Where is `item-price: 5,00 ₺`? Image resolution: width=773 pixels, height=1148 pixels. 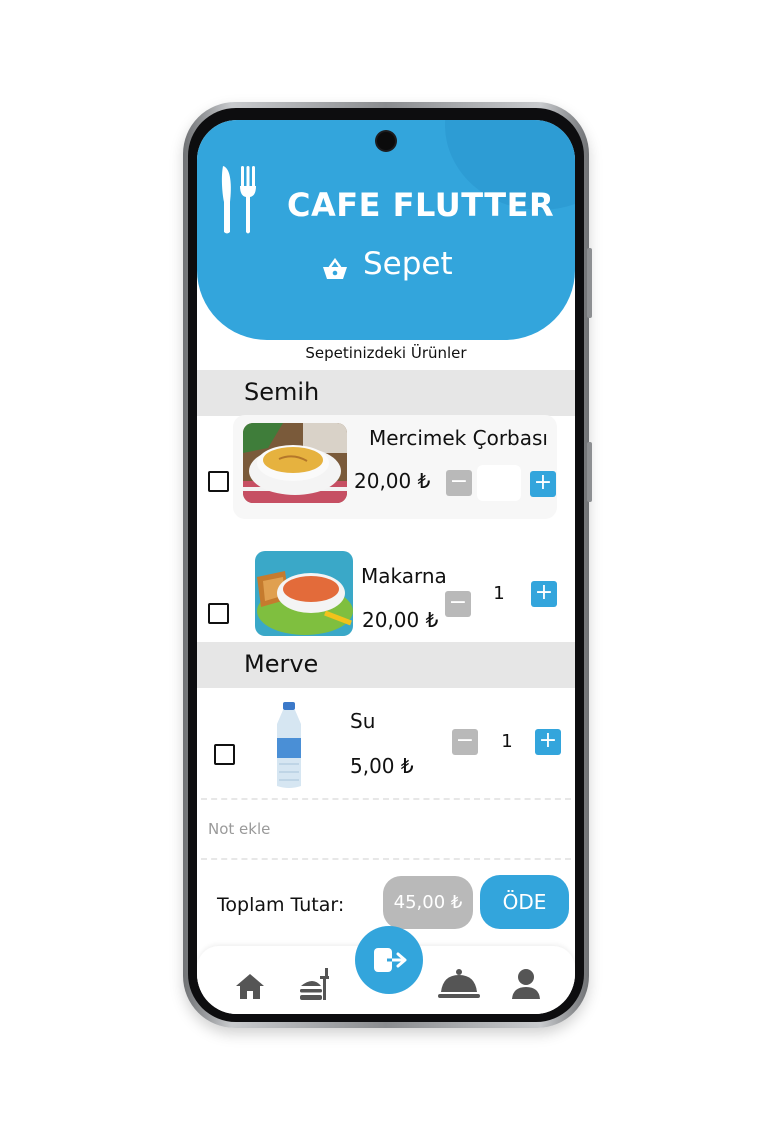
item-price: 5,00 ₺ is located at coordinates (382, 766).